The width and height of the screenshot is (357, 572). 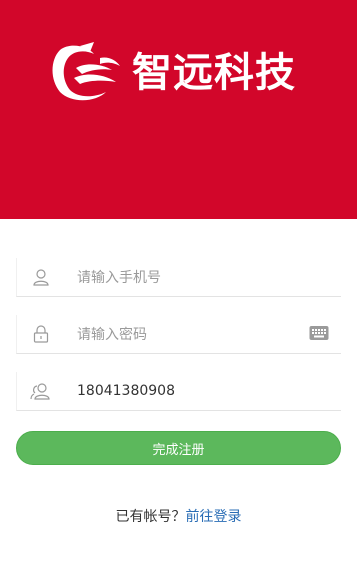 I want to click on password-input: 请输入密码, so click(x=112, y=334).